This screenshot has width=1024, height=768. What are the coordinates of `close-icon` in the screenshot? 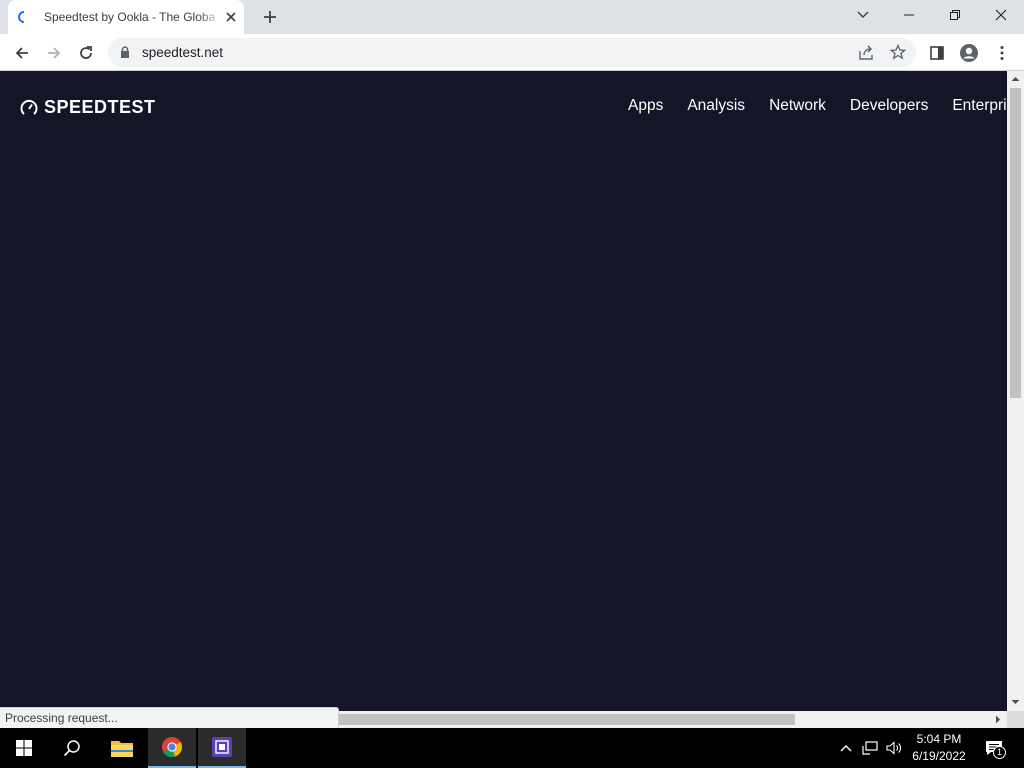 It's located at (1001, 15).